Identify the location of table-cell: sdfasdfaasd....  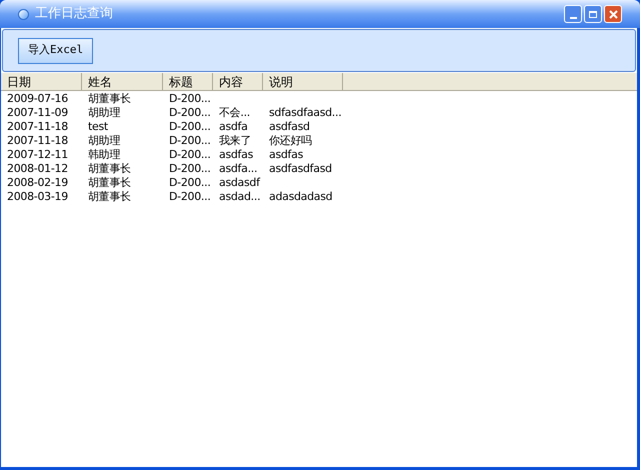
(305, 112).